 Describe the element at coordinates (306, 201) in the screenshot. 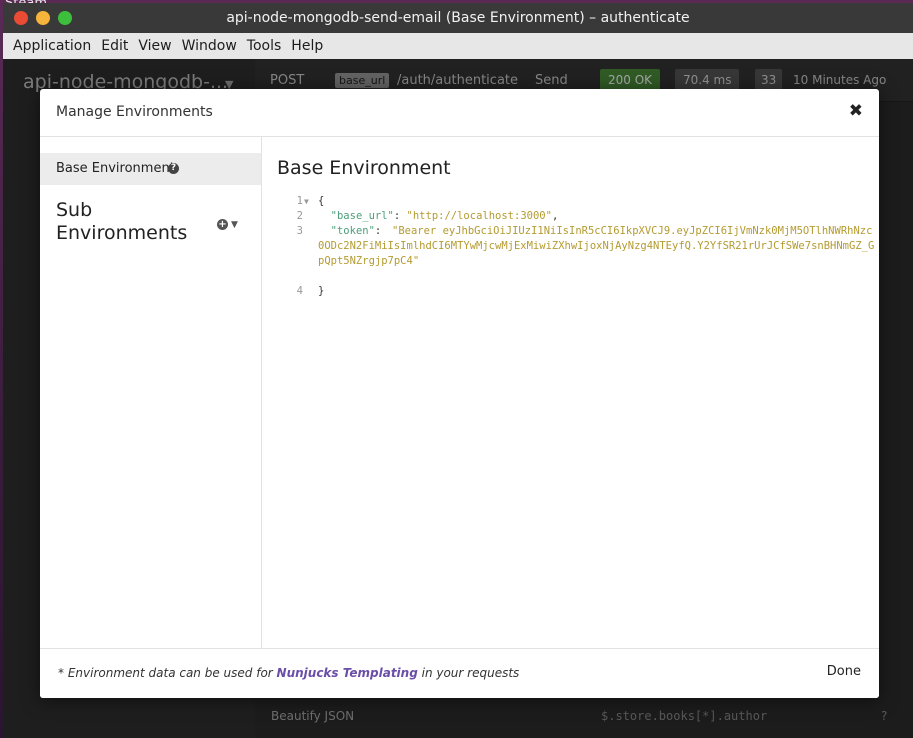

I see `fold-arrow-icon: ▼` at that location.